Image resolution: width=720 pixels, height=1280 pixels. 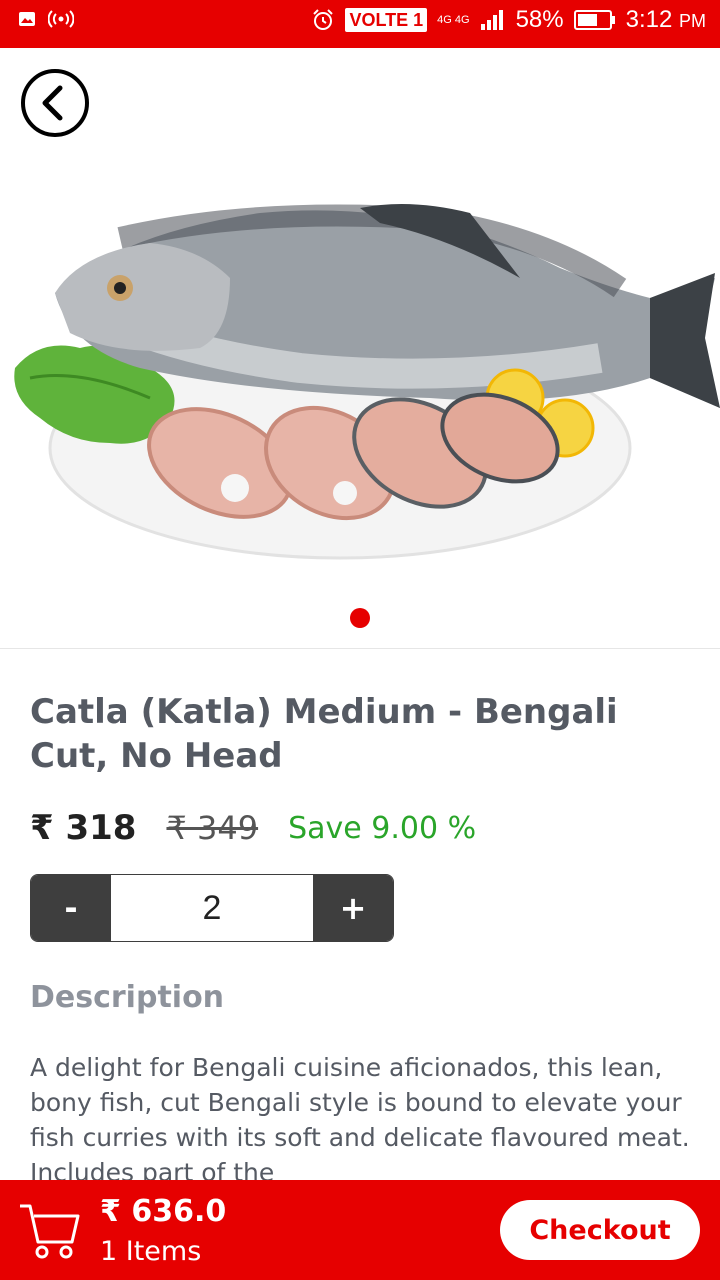 What do you see at coordinates (649, 19) in the screenshot?
I see `clock-time: 3:12` at bounding box center [649, 19].